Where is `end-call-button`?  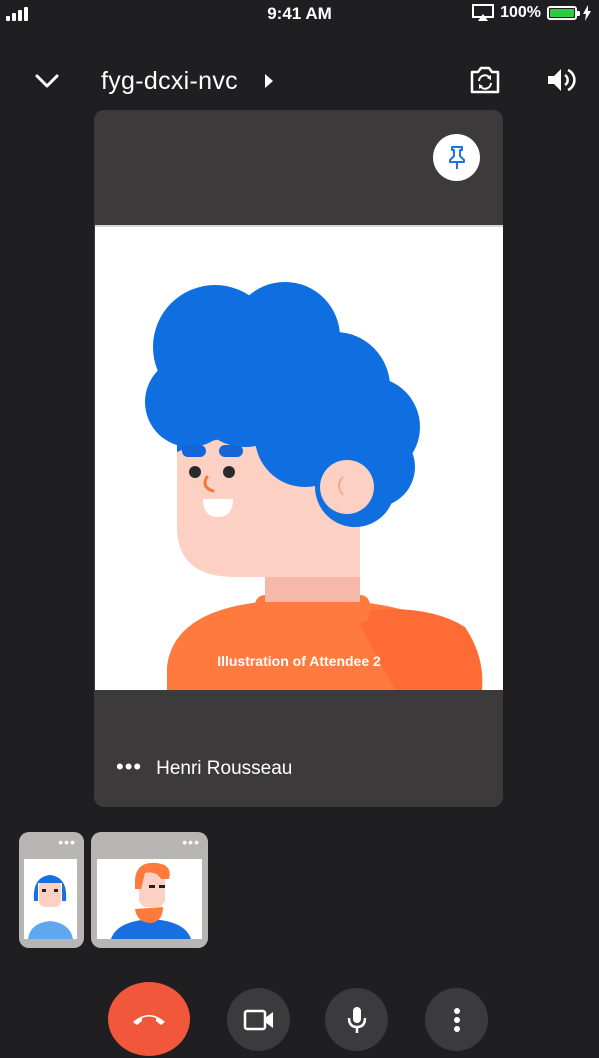
end-call-button is located at coordinates (149, 1019).